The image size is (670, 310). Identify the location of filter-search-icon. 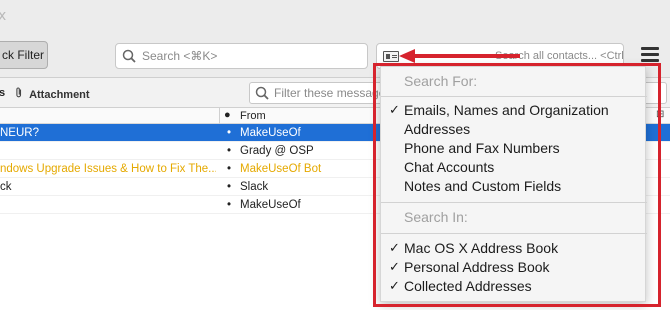
(262, 93).